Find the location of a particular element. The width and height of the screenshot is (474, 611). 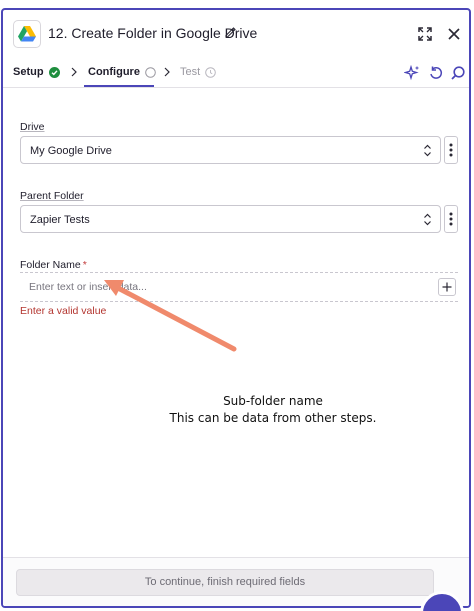

check-circle-icon is located at coordinates (54, 72).